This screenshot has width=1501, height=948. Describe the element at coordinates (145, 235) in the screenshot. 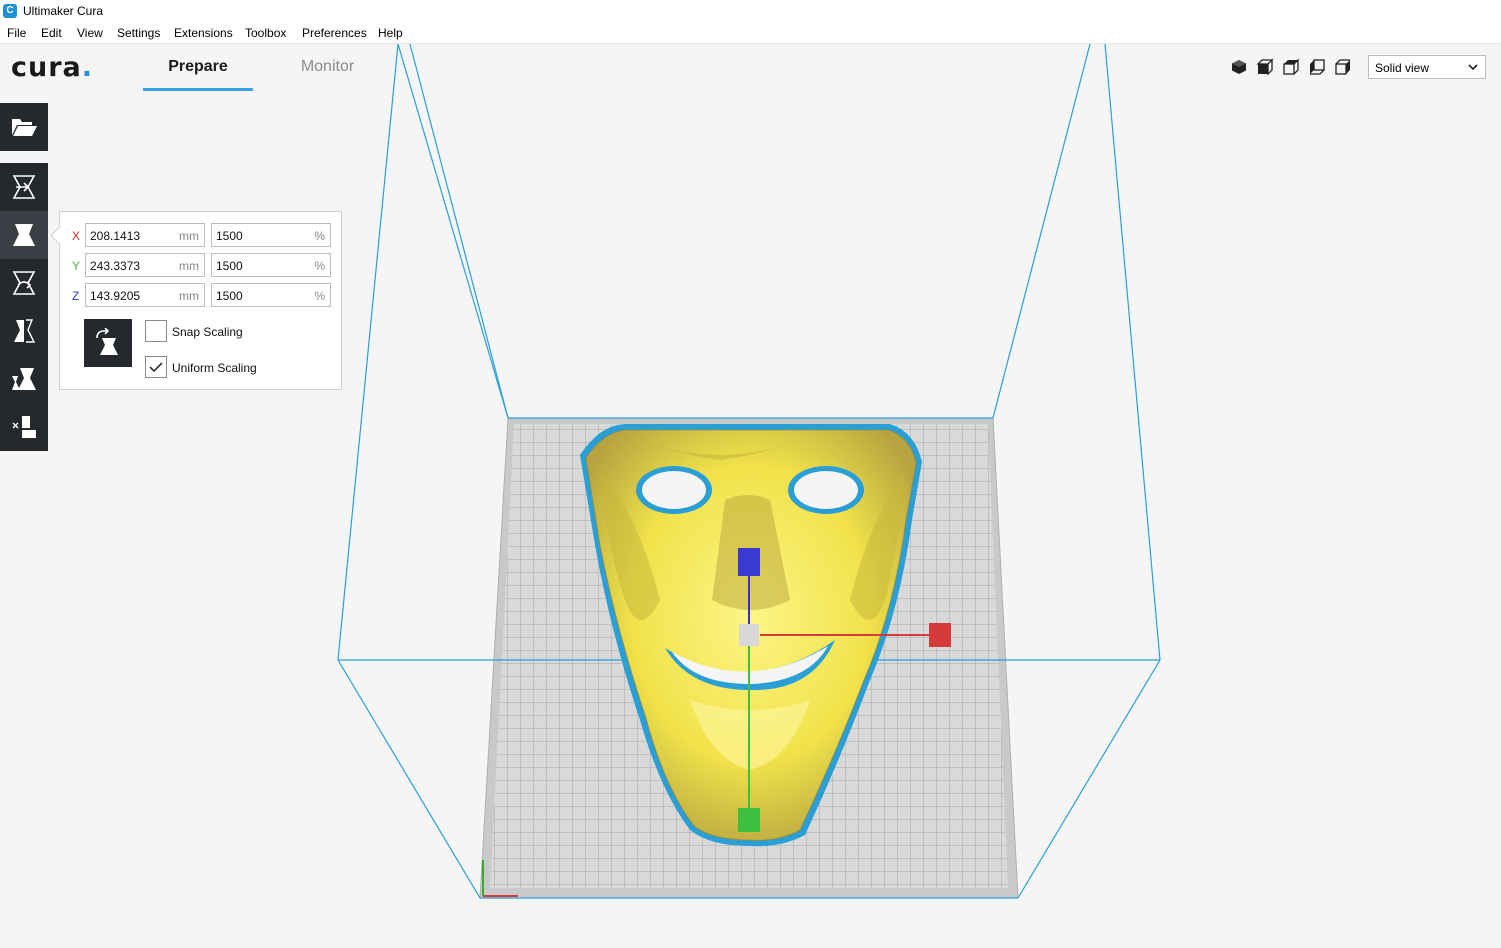

I see `x-mm-input: 208.1413 mm` at that location.